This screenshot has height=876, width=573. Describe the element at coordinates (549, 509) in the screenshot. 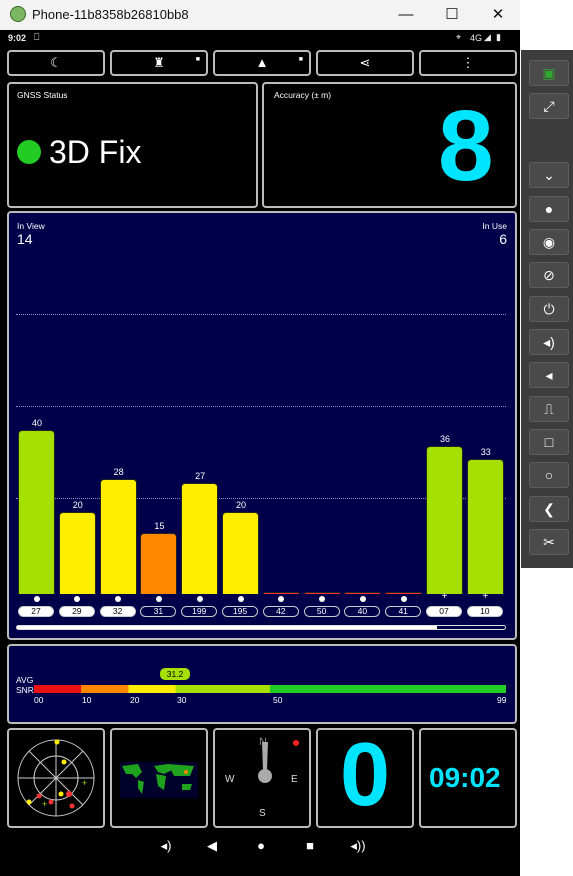

I see `back-icon: ❮` at that location.